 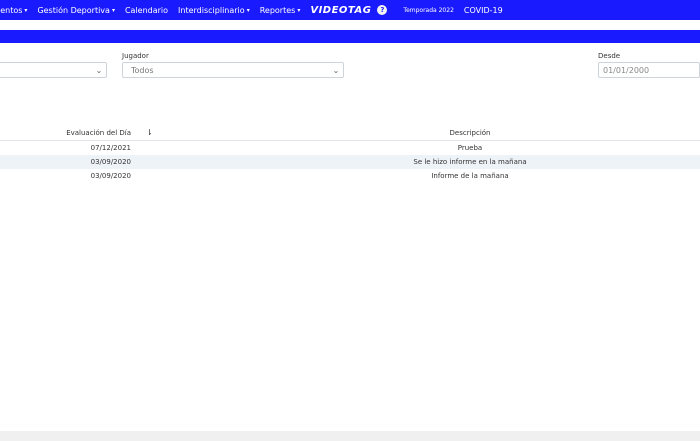 I want to click on table-row: 03/09/2020 Informe de la mañana, so click(x=350, y=176).